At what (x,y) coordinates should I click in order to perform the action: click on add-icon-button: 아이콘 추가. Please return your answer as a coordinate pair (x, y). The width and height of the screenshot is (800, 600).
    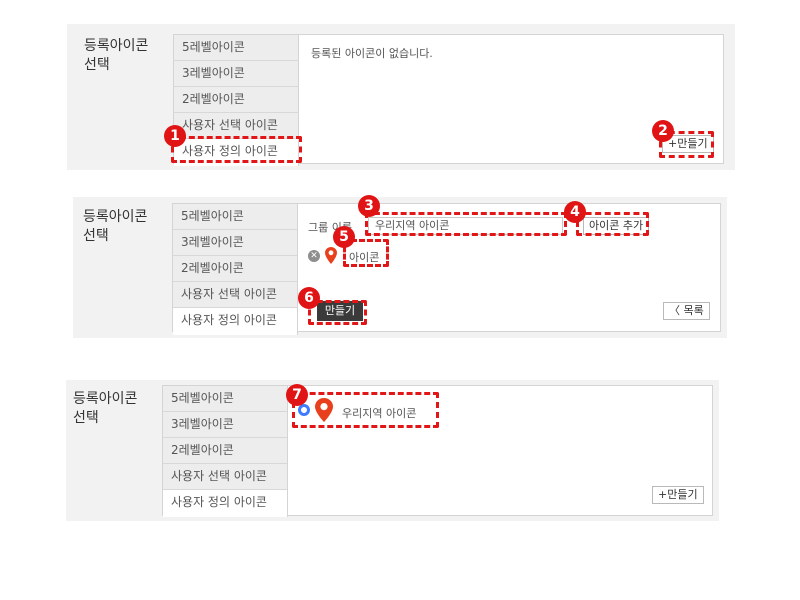
    Looking at the image, I should click on (616, 226).